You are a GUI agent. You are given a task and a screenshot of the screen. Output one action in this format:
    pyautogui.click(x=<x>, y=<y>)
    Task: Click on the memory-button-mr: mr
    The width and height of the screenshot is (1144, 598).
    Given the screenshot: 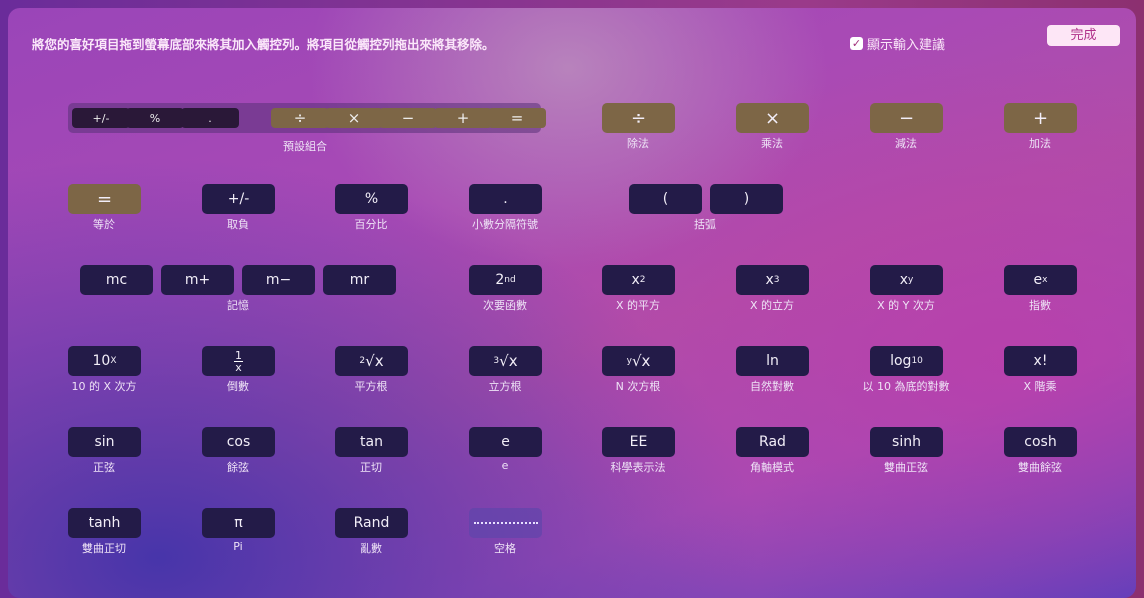 What is the action you would take?
    pyautogui.click(x=359, y=280)
    